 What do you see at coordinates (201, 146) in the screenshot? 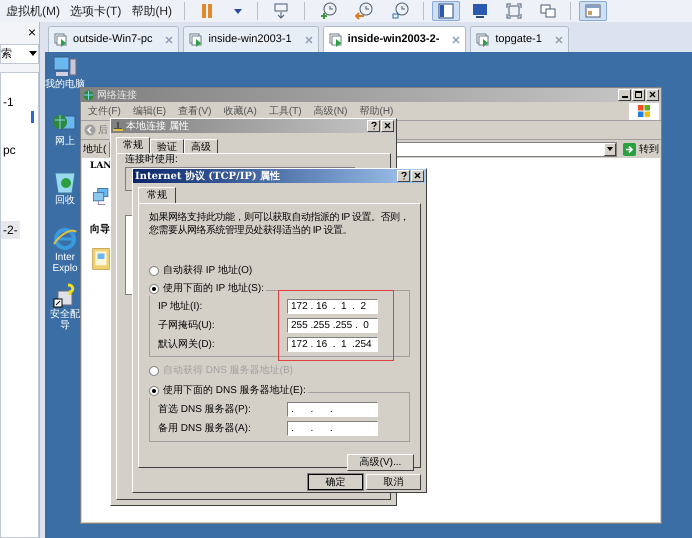
I see `dialog-tab: 高级` at bounding box center [201, 146].